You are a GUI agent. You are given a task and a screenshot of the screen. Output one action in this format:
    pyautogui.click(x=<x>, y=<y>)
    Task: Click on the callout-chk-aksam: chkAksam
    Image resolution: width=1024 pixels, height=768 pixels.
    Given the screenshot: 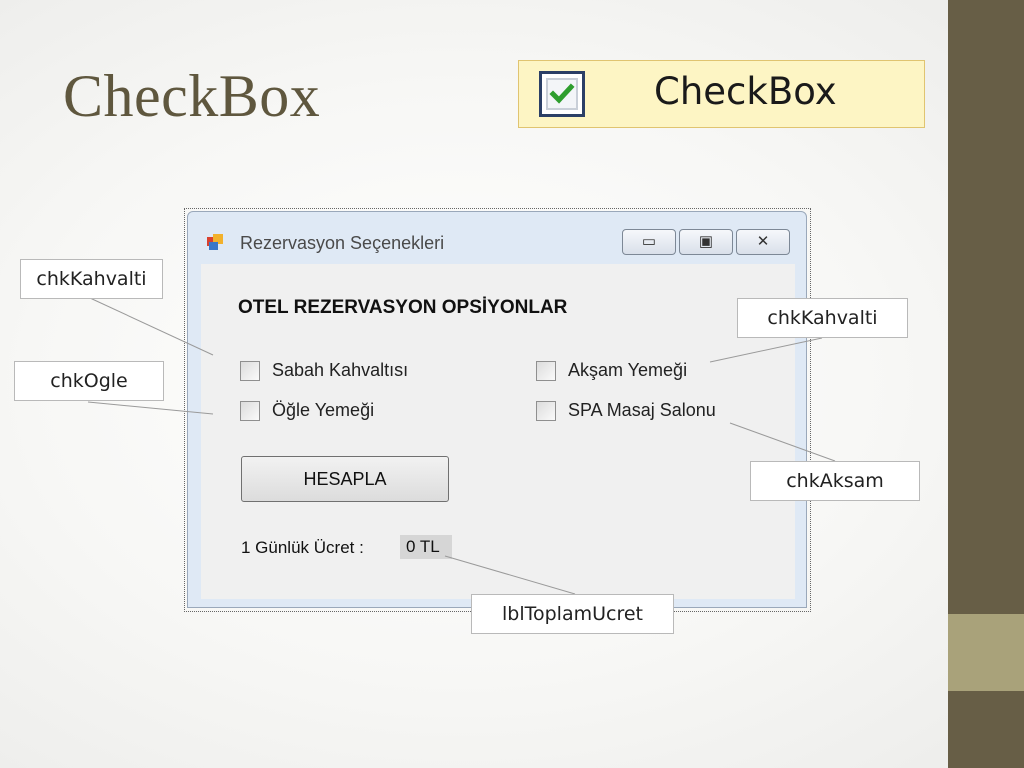 What is the action you would take?
    pyautogui.click(x=835, y=481)
    